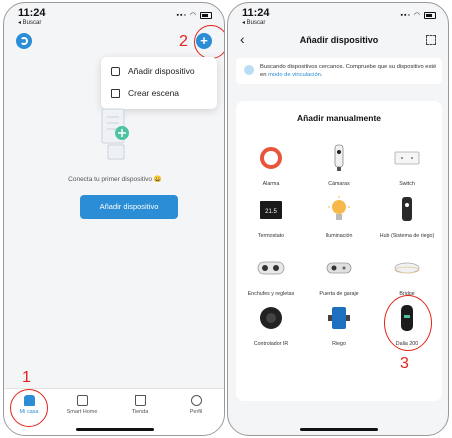 The width and height of the screenshot is (452, 438). Describe the element at coordinates (209, 42) in the screenshot. I see `step-2-highlight` at that location.